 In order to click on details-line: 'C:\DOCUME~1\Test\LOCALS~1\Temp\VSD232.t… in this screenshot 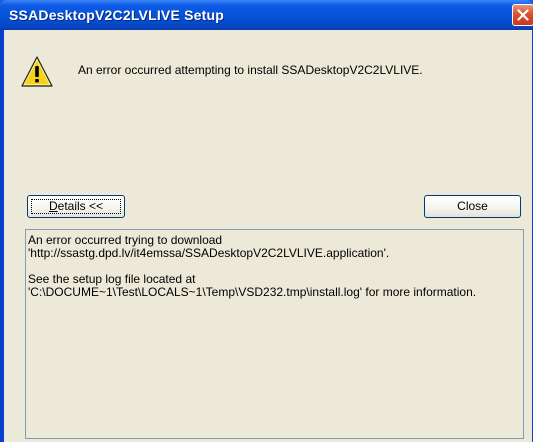, I will do `click(252, 292)`.